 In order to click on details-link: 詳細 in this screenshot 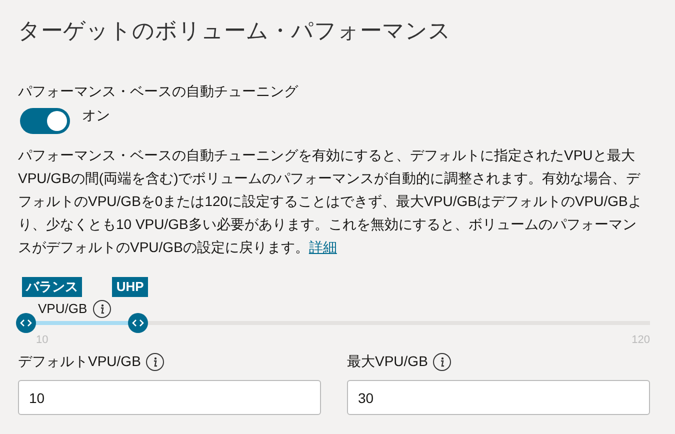, I will do `click(322, 247)`.